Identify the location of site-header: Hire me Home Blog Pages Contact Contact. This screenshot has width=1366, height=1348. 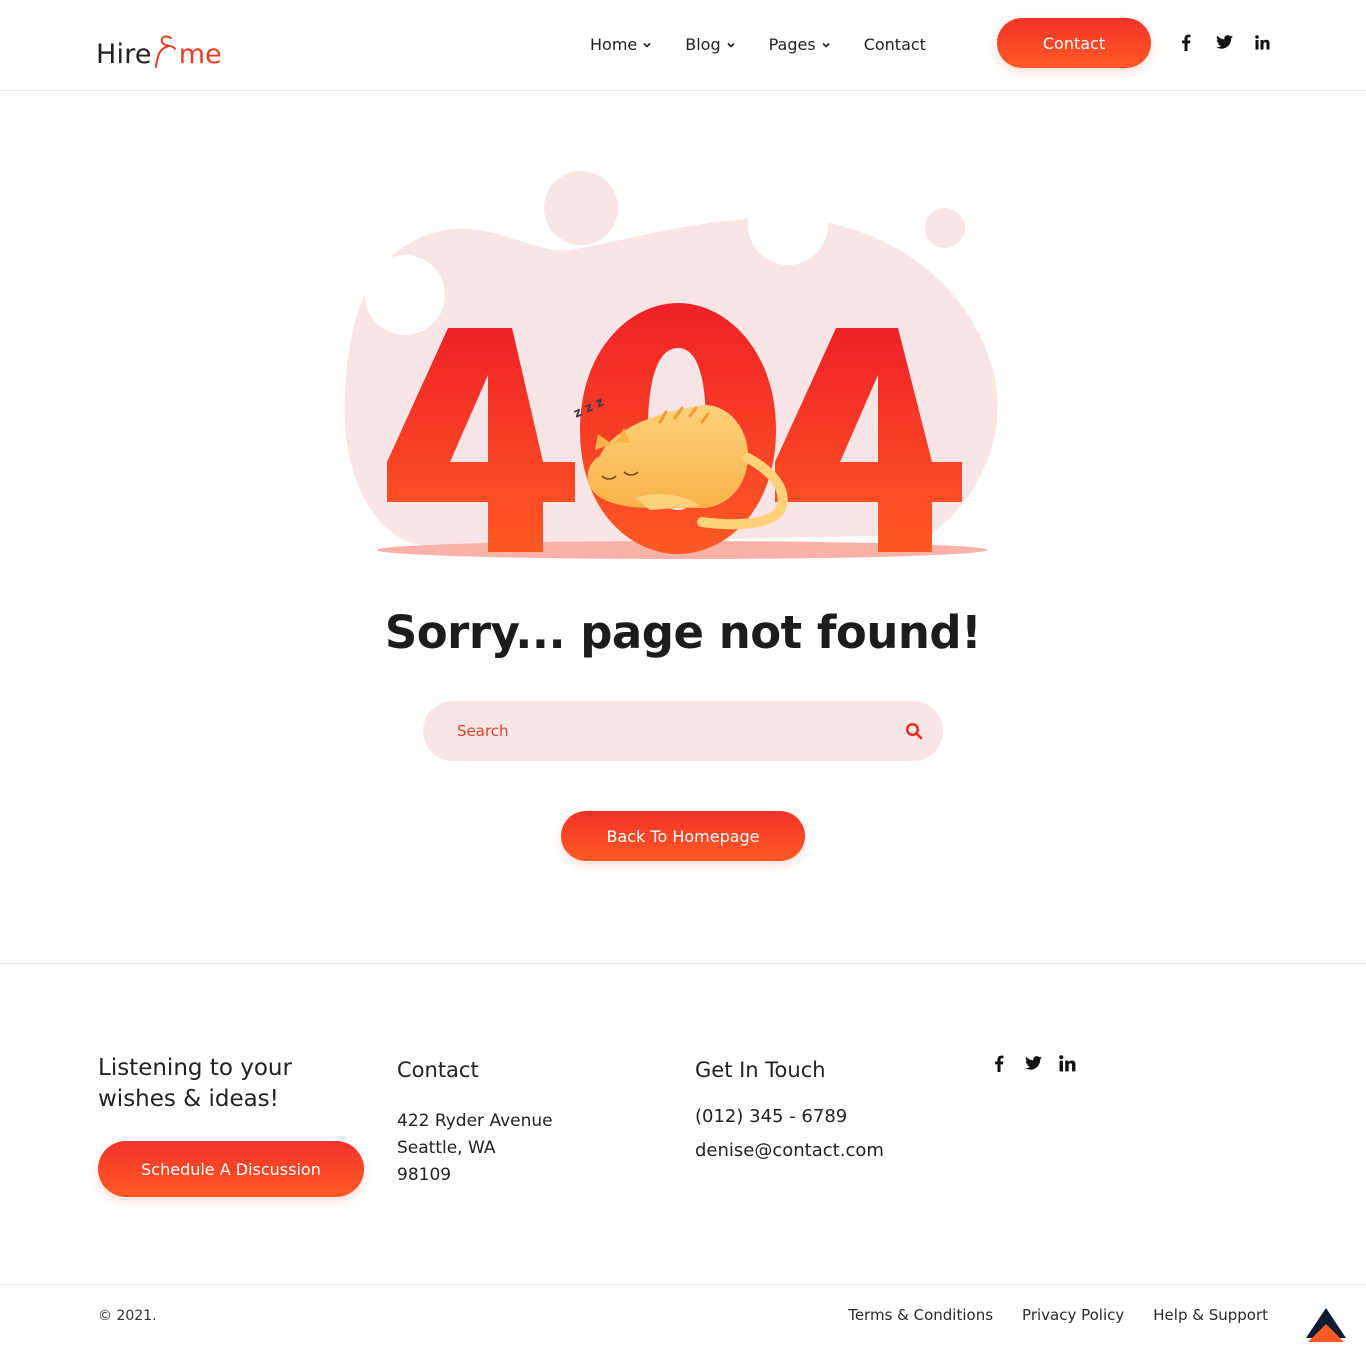
(683, 45).